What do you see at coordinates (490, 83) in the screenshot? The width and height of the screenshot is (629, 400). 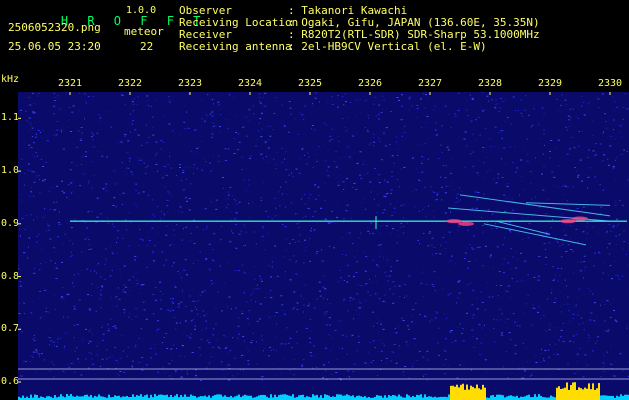 I see `x-tick-label: 2328` at bounding box center [490, 83].